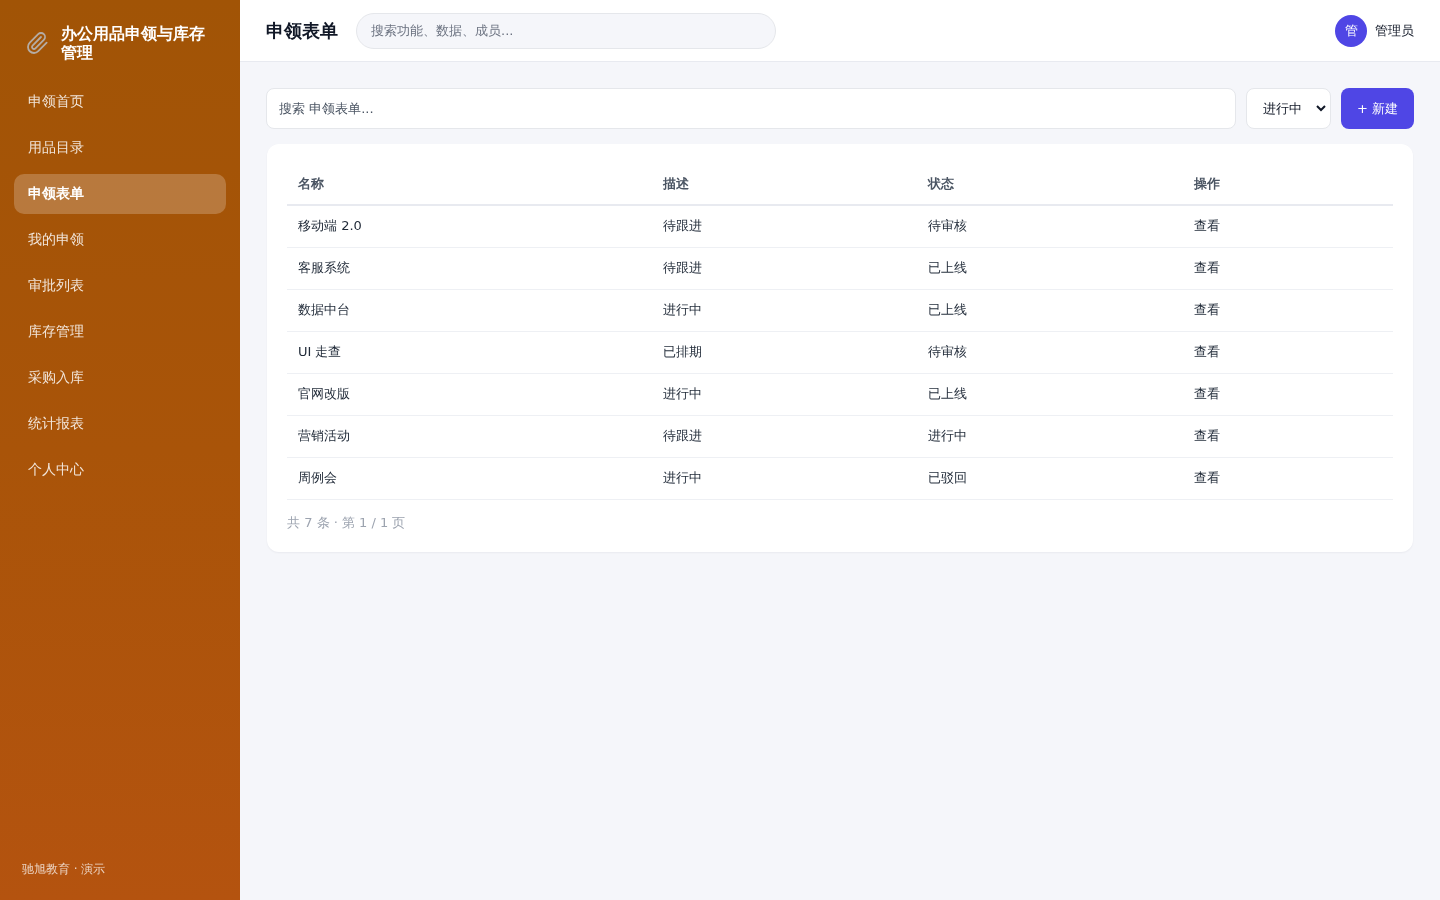  I want to click on new-button: + 新建, so click(1377, 108).